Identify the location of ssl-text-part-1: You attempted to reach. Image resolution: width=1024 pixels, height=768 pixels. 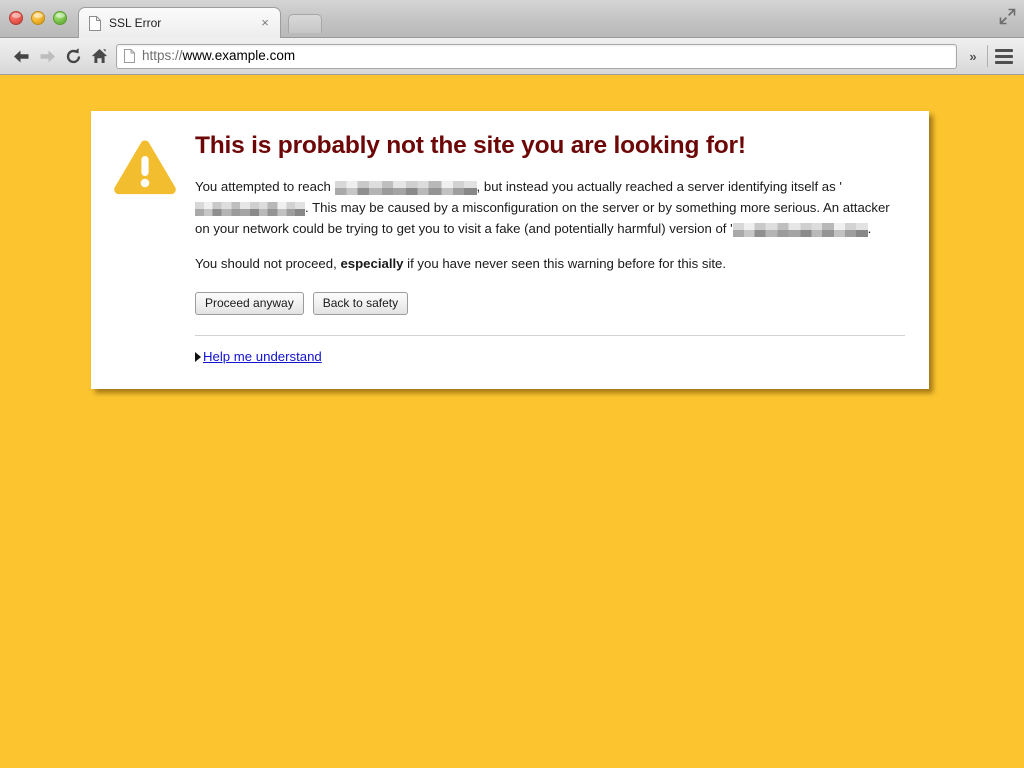
(265, 186).